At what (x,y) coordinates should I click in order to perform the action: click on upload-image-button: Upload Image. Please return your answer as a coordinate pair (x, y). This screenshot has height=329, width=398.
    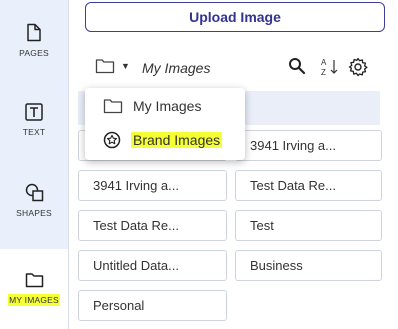
    Looking at the image, I should click on (235, 17).